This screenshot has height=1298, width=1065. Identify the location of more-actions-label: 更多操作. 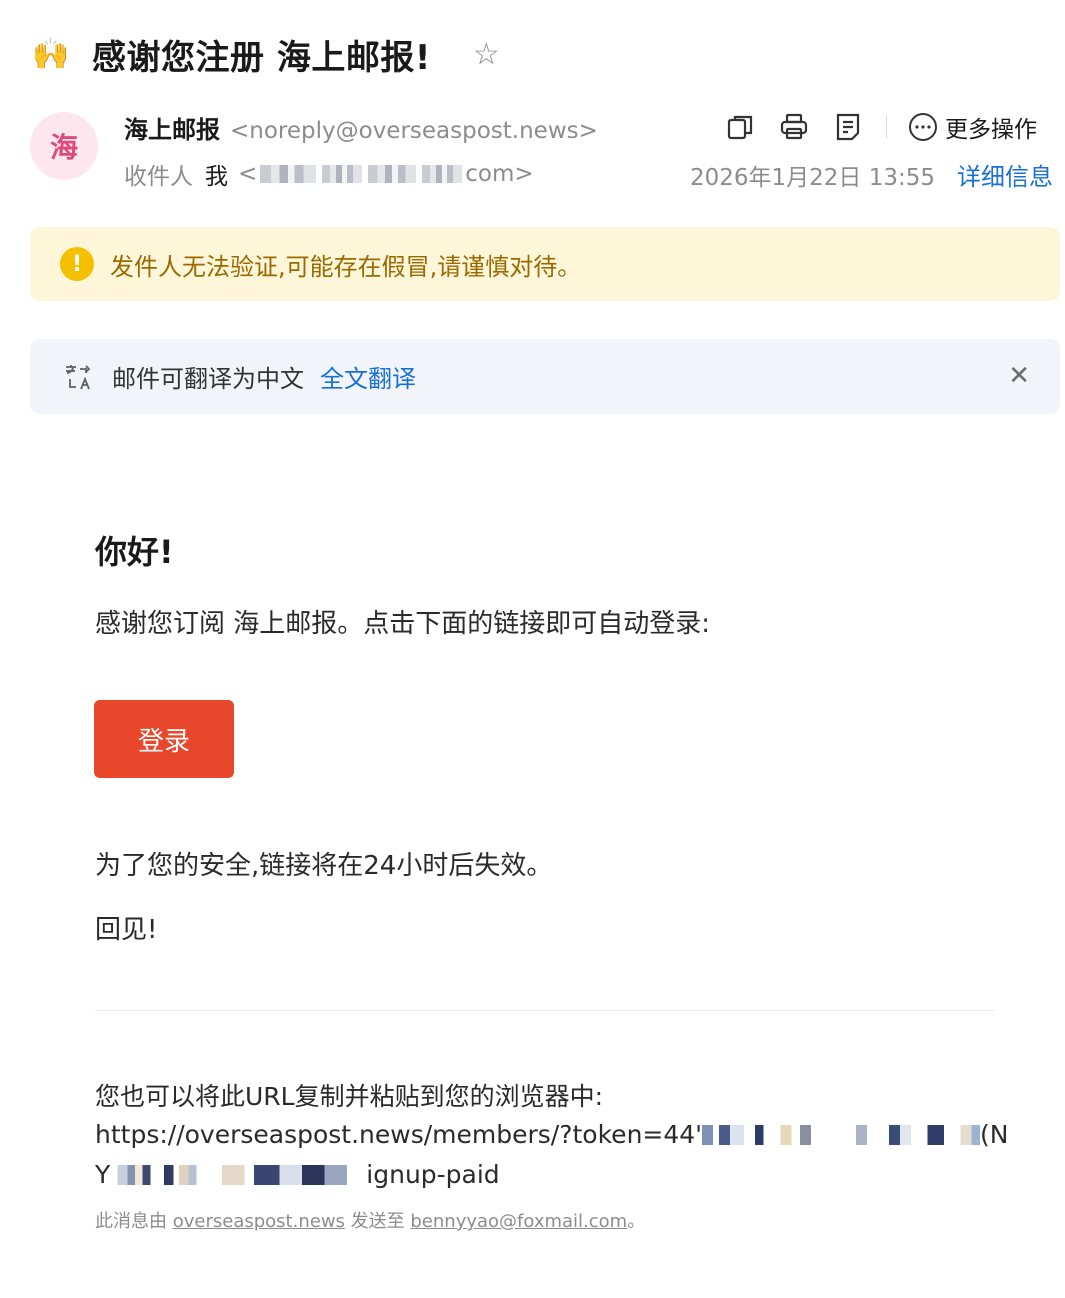
(991, 130).